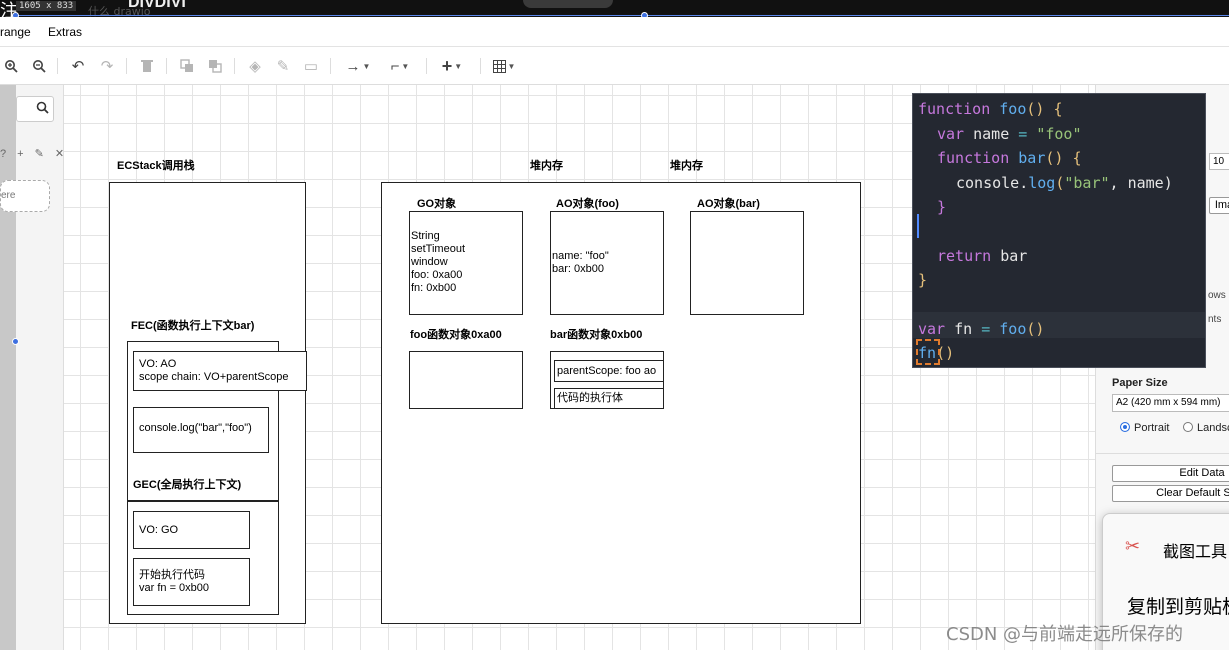  What do you see at coordinates (590, 398) in the screenshot?
I see `bar-body-text: 代码的执行体` at bounding box center [590, 398].